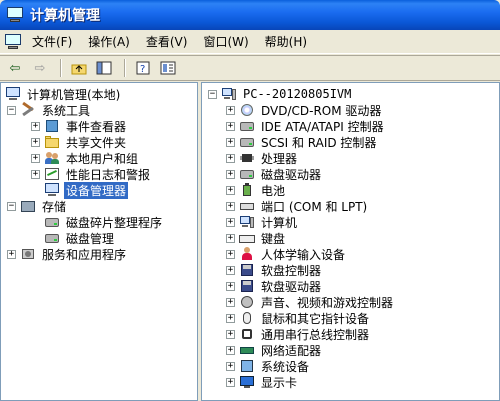  I want to click on port-icon, so click(247, 206).